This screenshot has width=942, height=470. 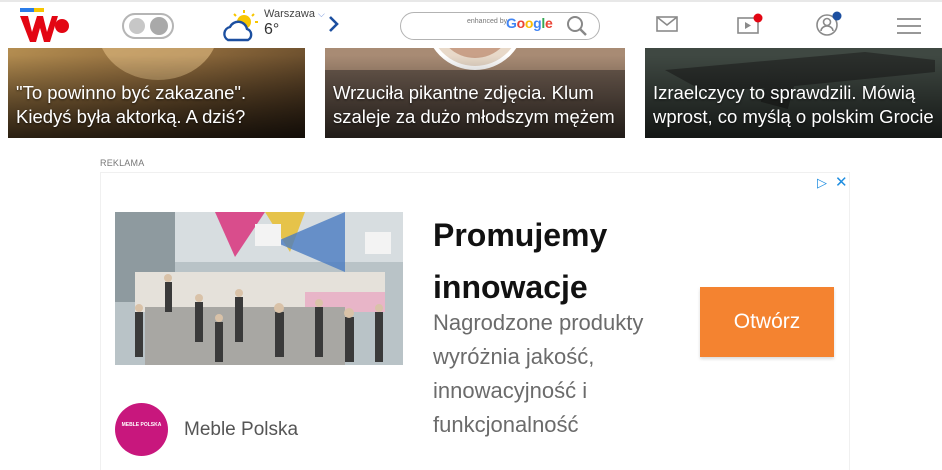 I want to click on chevron-down-icon: ⌵, so click(x=321, y=14).